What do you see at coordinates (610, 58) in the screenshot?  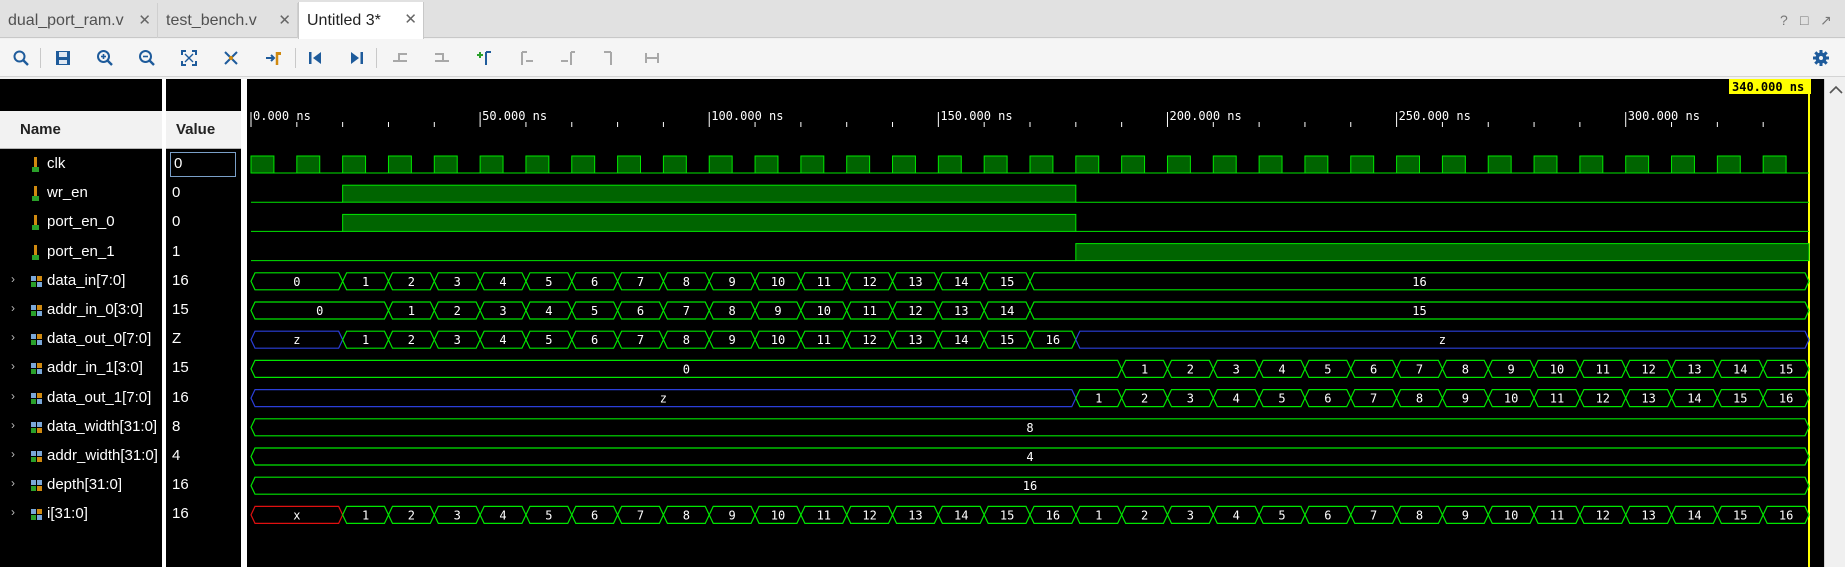 I see `swap-markers-icon` at bounding box center [610, 58].